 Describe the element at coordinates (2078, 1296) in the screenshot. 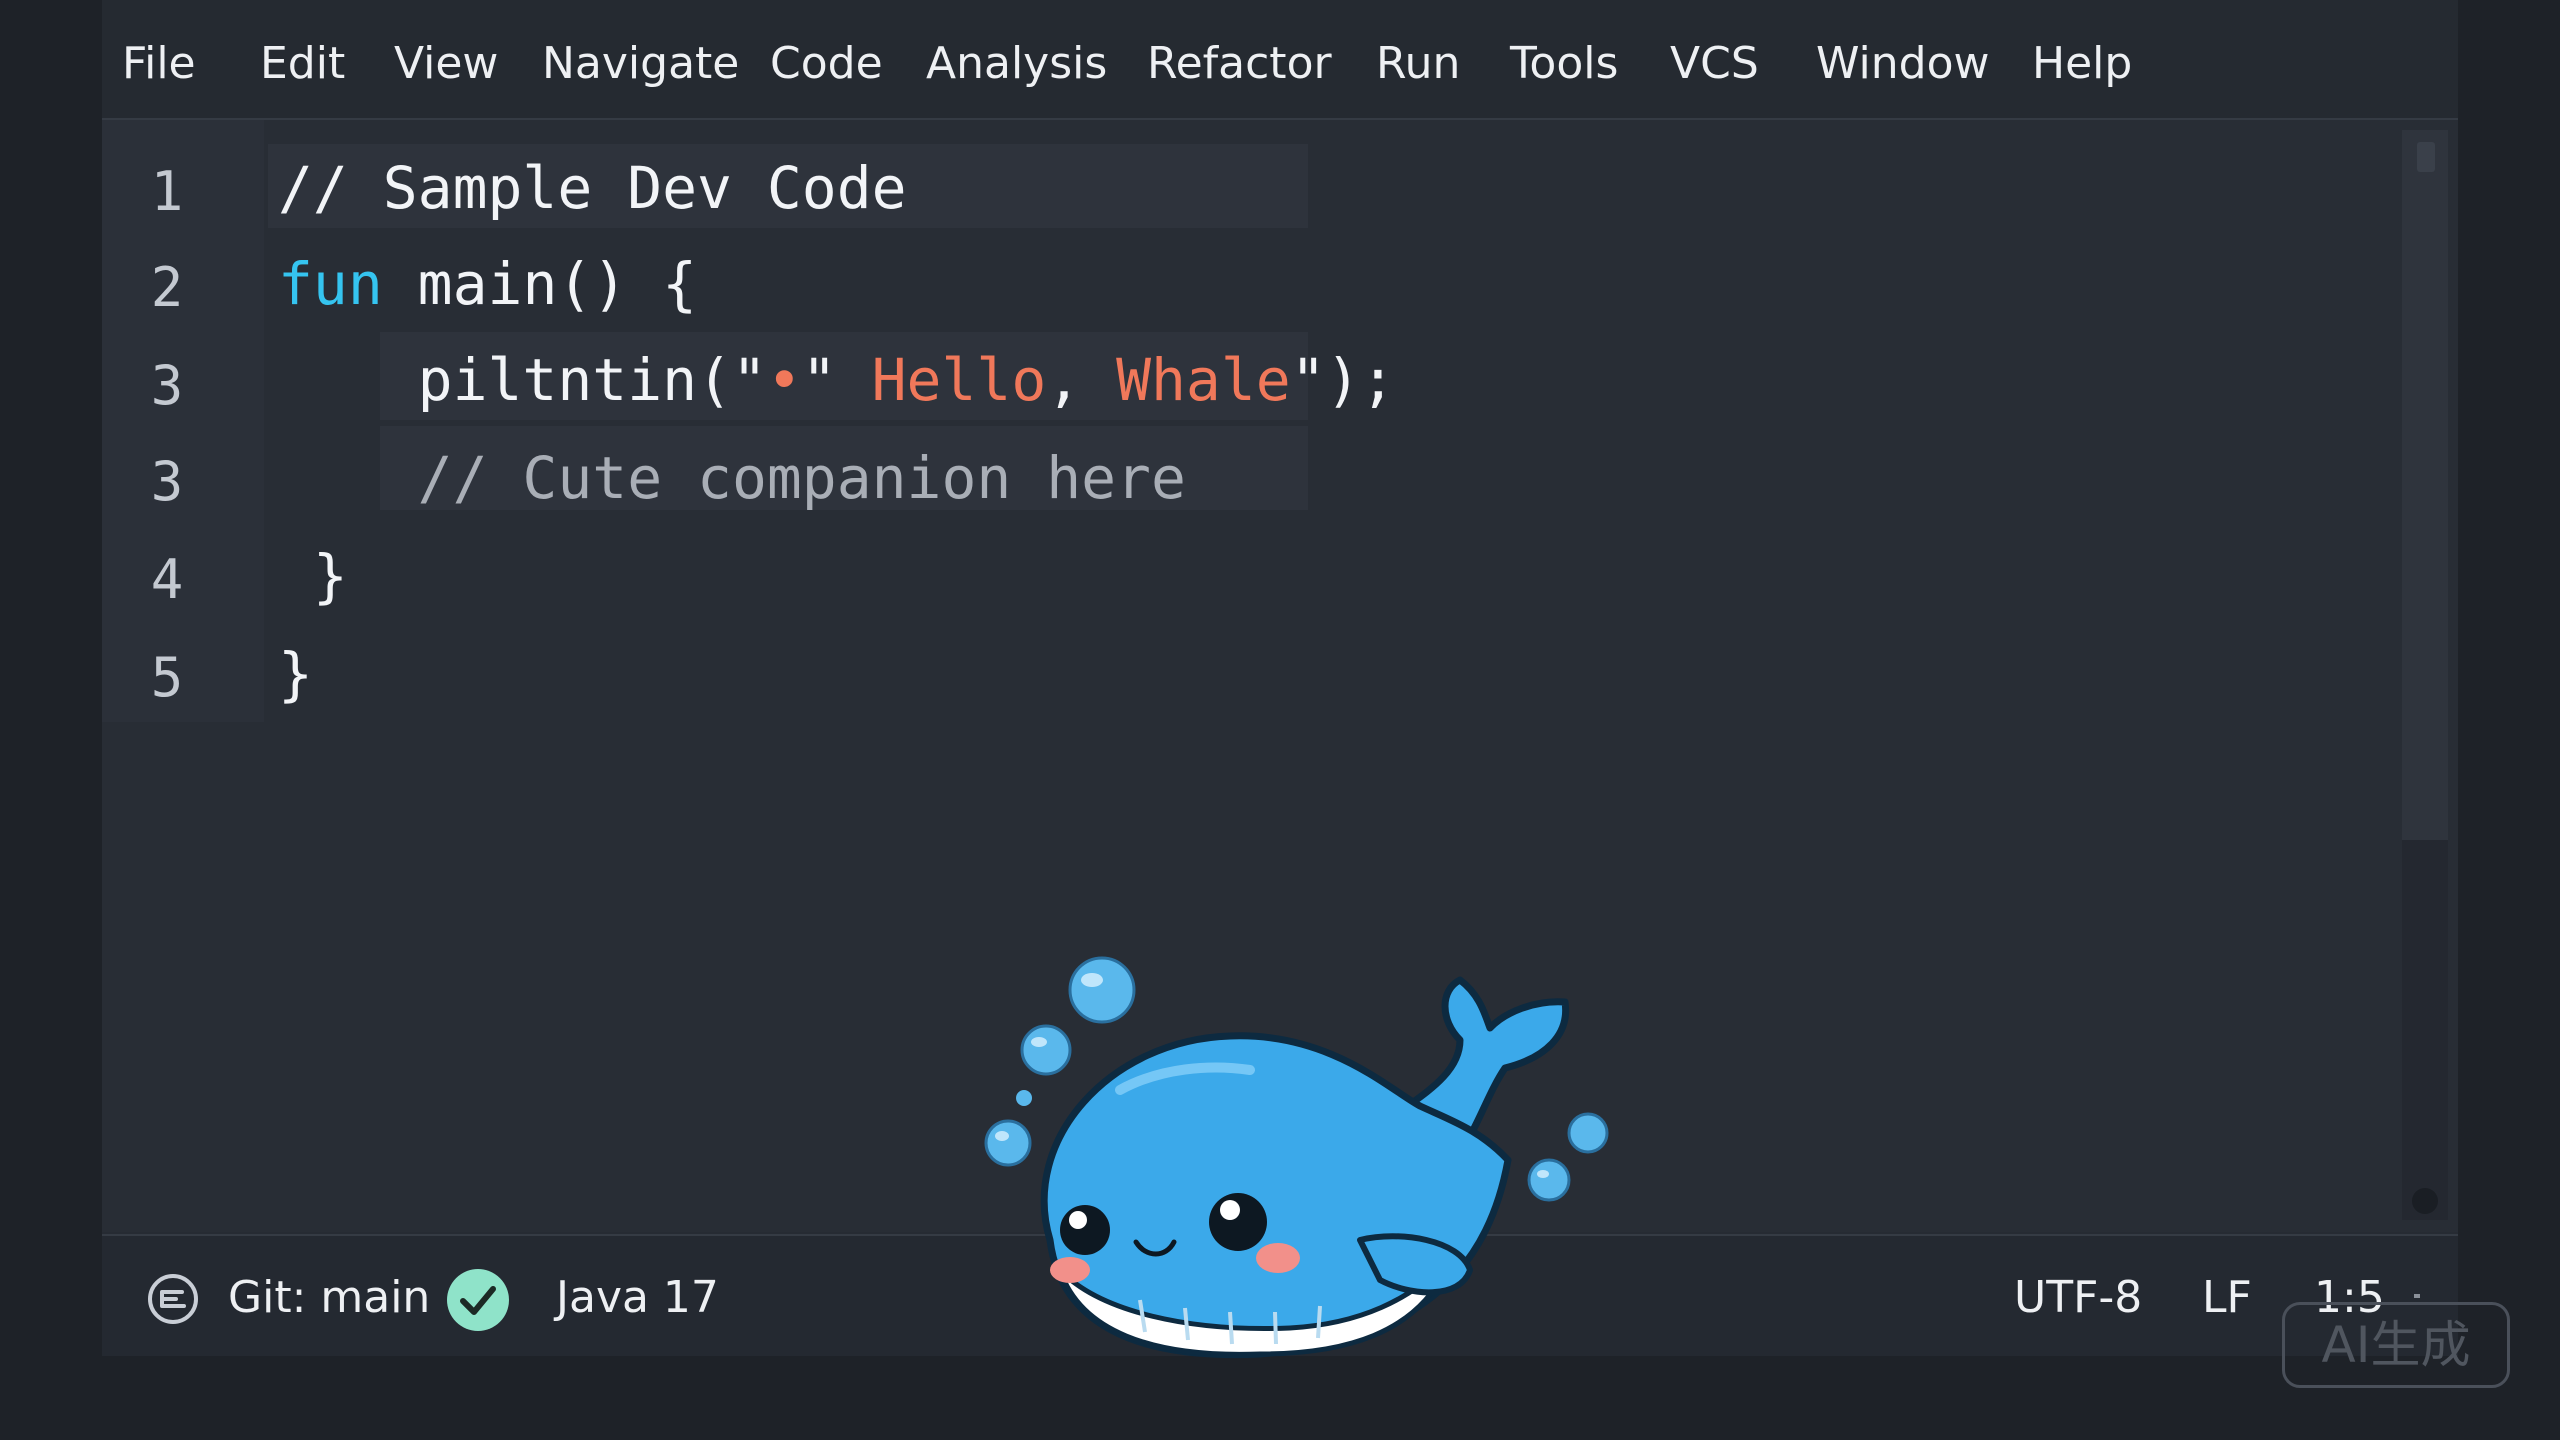

I see `file-encoding: UTF-8` at that location.